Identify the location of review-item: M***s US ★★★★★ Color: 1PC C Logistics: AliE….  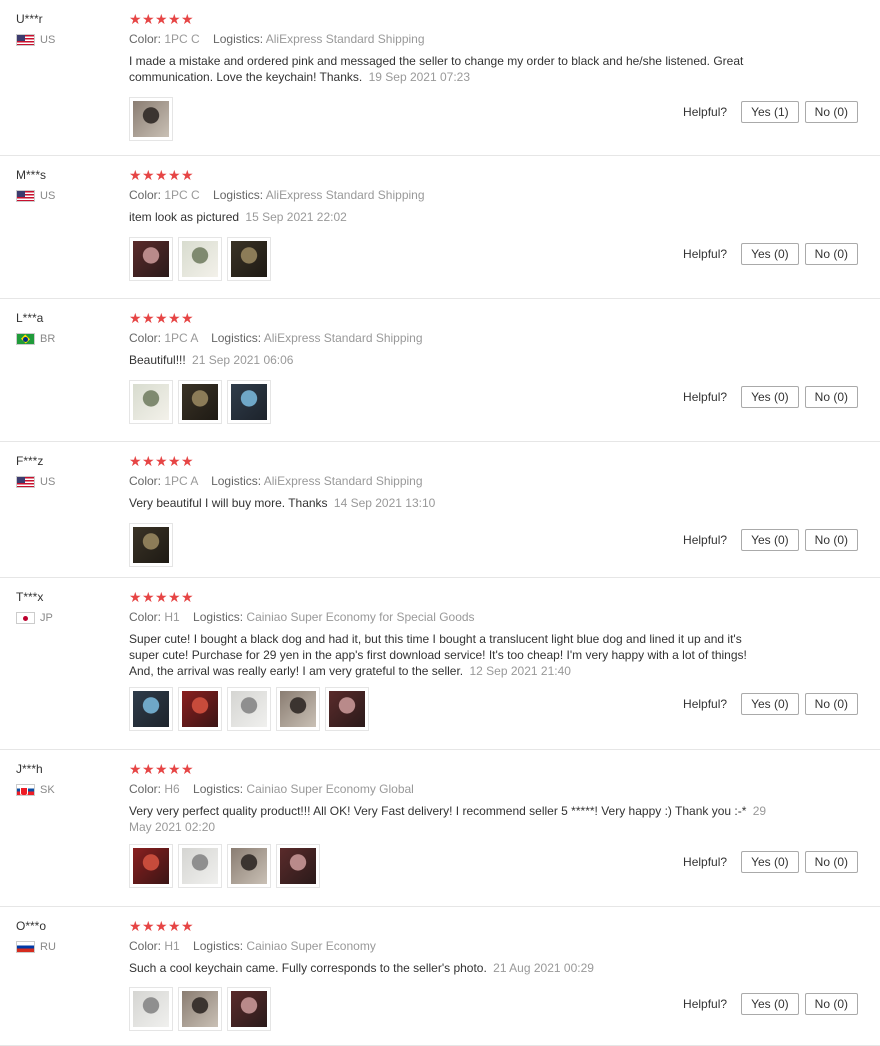
(440, 227).